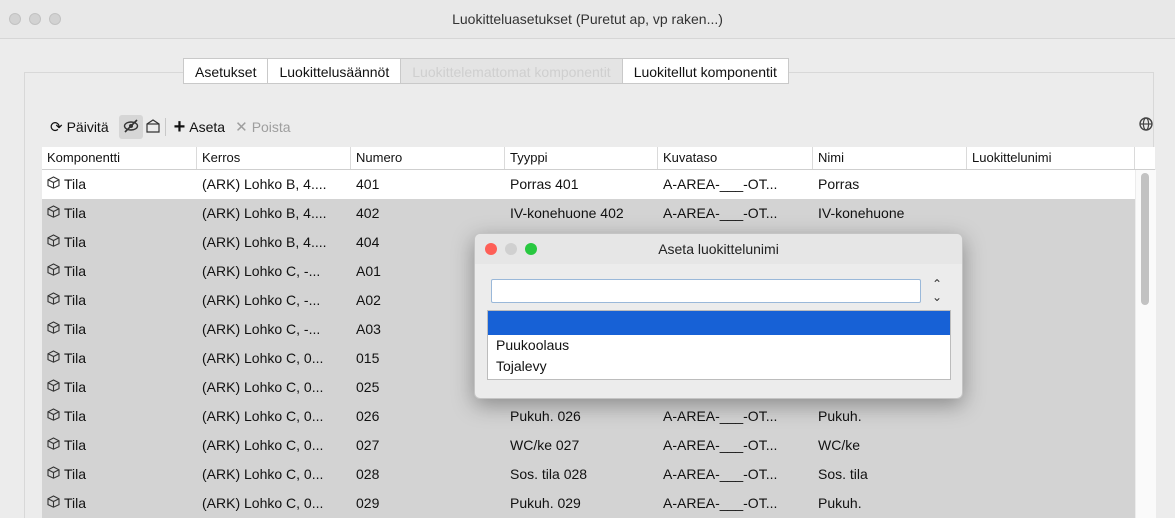 The image size is (1175, 518). Describe the element at coordinates (334, 71) in the screenshot. I see `tab-luokittelusaannot: Luokittelusäännöt` at that location.